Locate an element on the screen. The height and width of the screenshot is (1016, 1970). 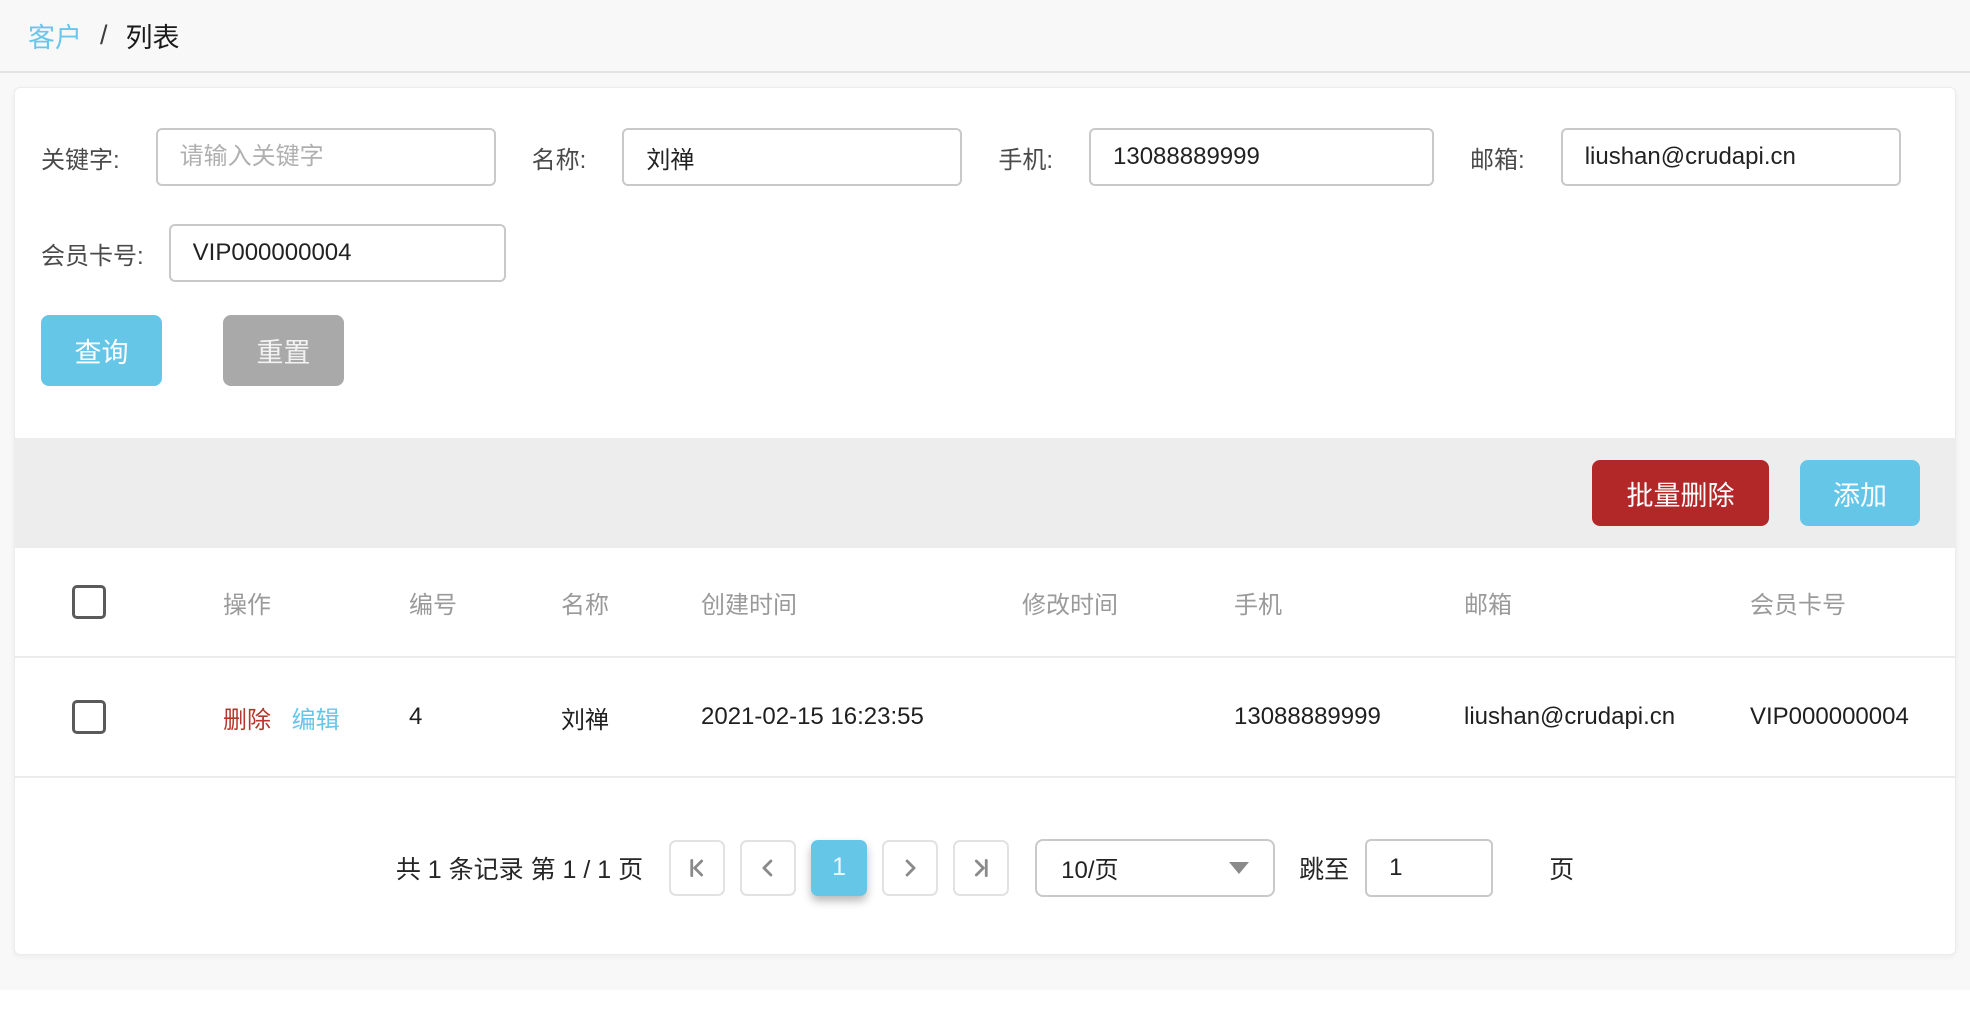
last-page-button is located at coordinates (981, 867).